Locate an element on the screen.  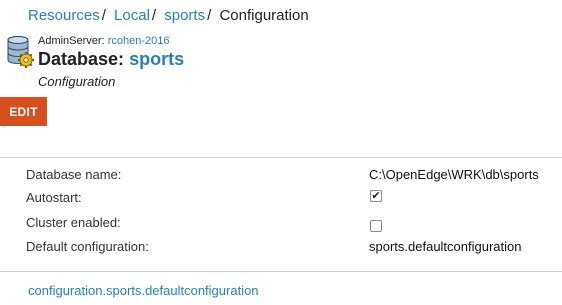
default-configuration-label: Default configuration: is located at coordinates (87, 246).